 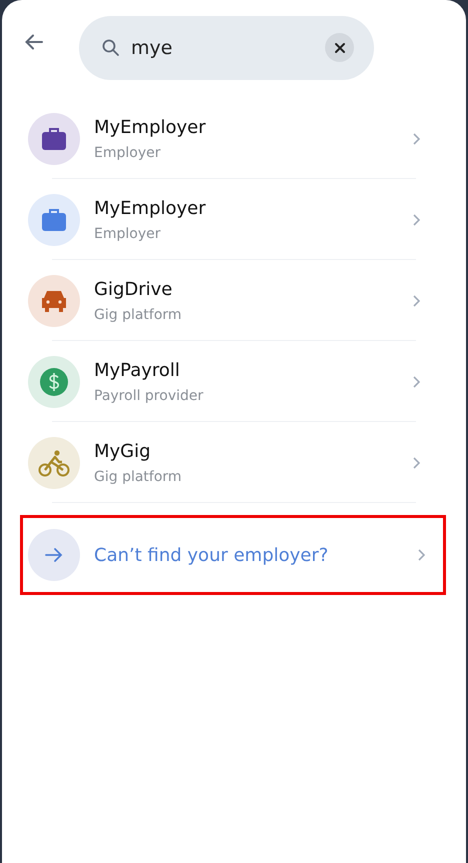 What do you see at coordinates (134, 289) in the screenshot?
I see `employer-name: GigDrive` at bounding box center [134, 289].